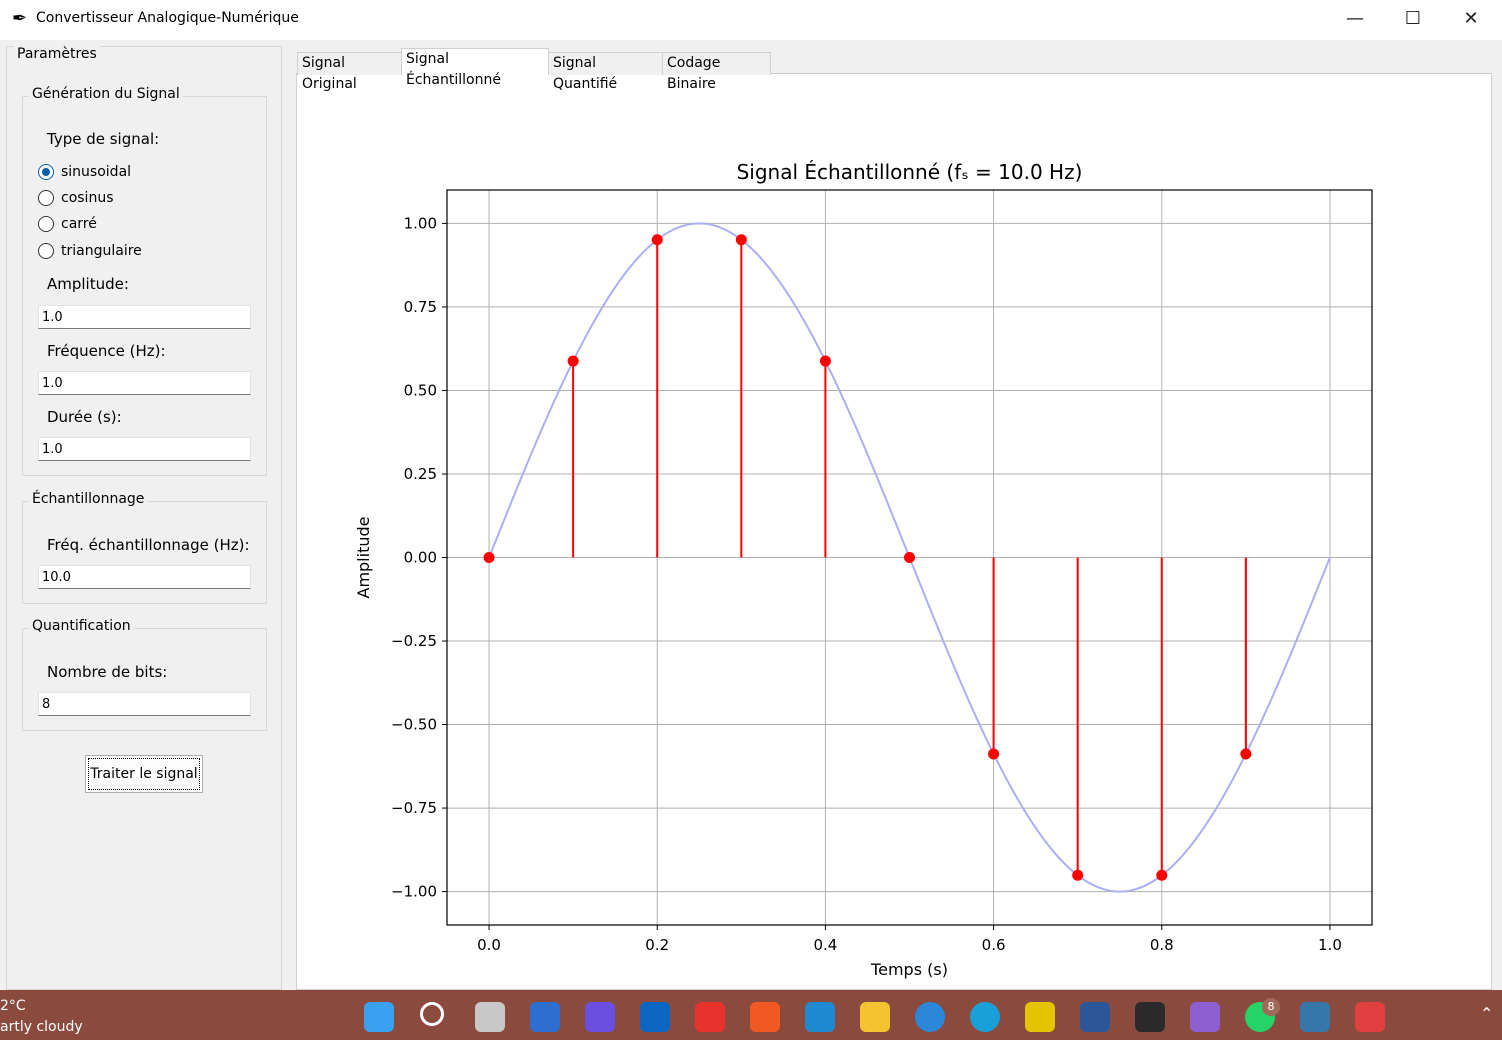 The height and width of the screenshot is (1040, 1502). Describe the element at coordinates (107, 672) in the screenshot. I see `bits-label: Nombre de bits:` at that location.